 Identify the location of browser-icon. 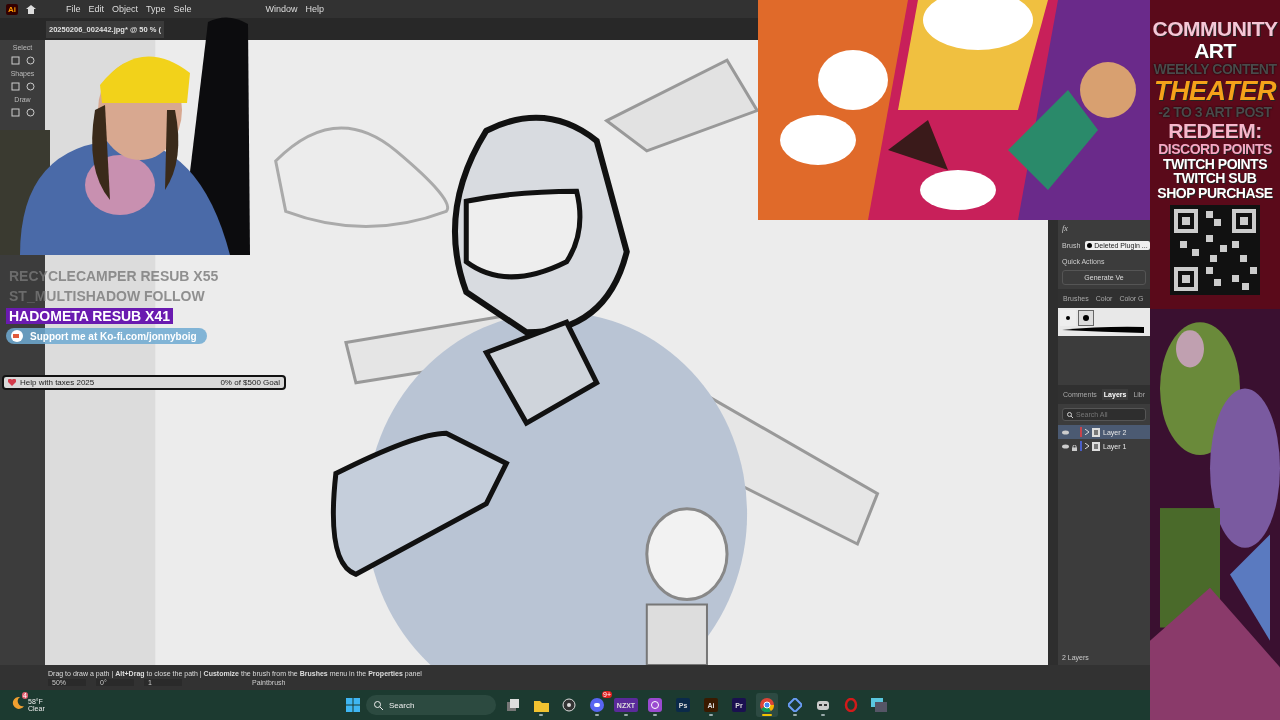
(767, 705).